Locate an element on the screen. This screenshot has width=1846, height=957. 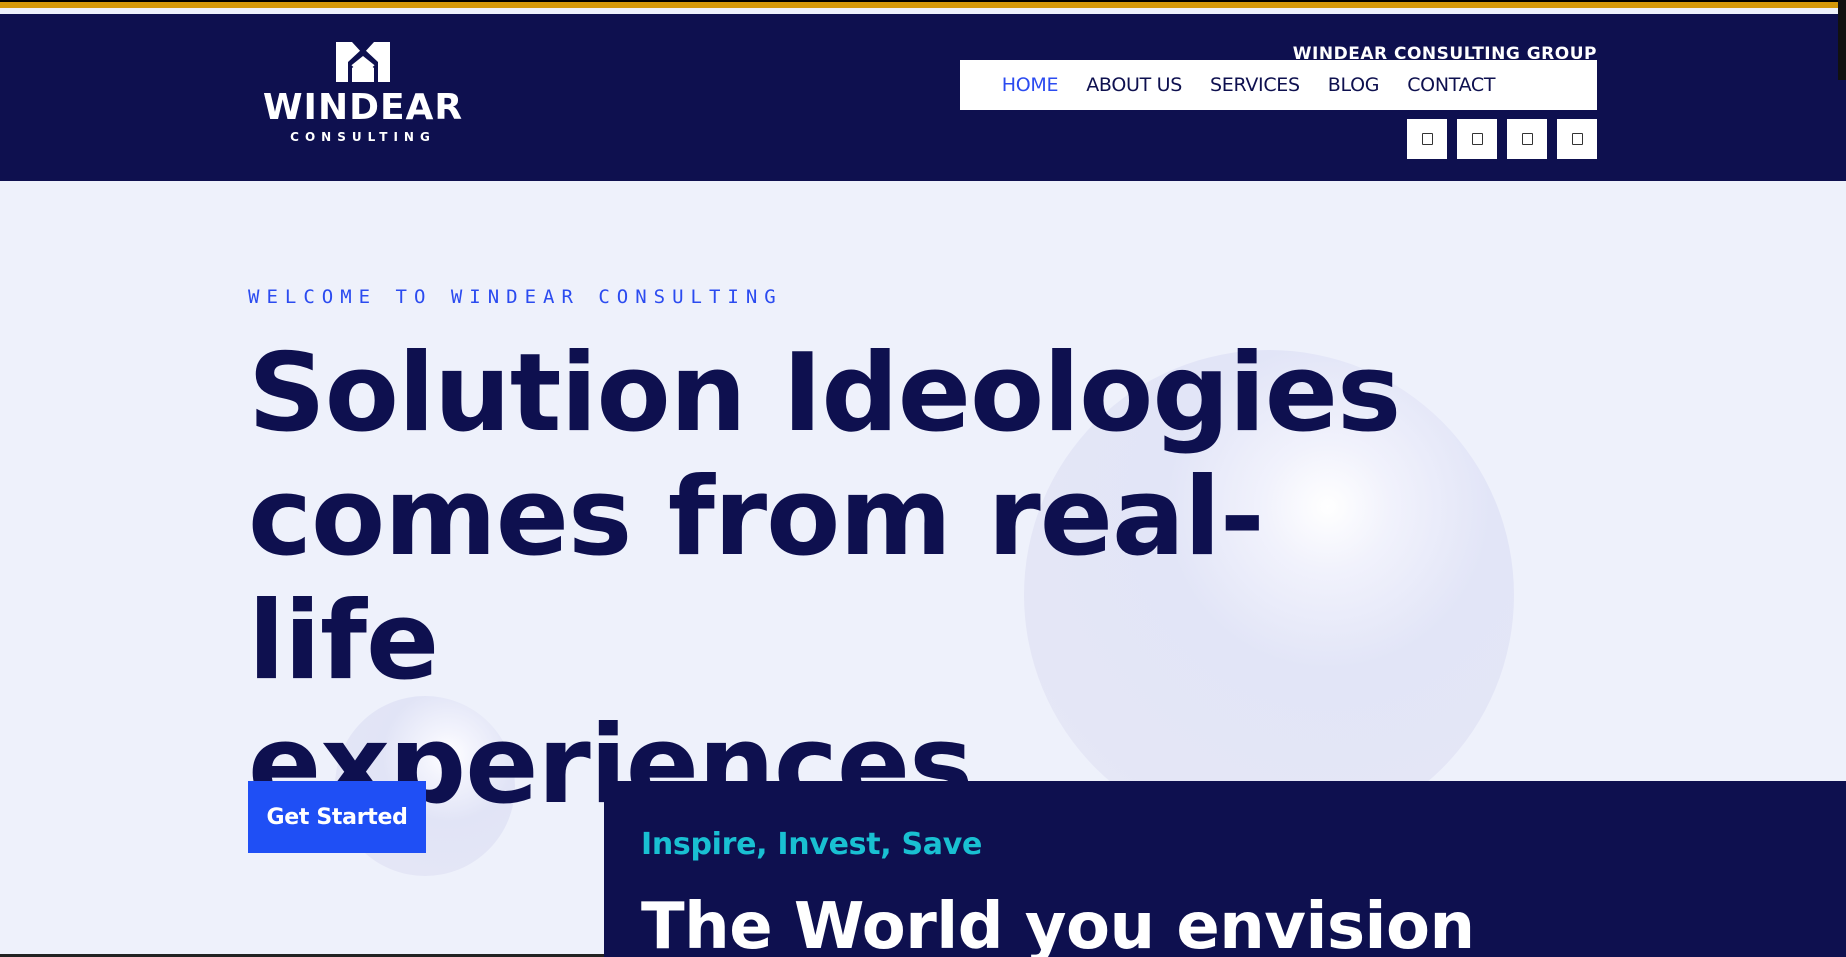
social-links is located at coordinates (1502, 139).